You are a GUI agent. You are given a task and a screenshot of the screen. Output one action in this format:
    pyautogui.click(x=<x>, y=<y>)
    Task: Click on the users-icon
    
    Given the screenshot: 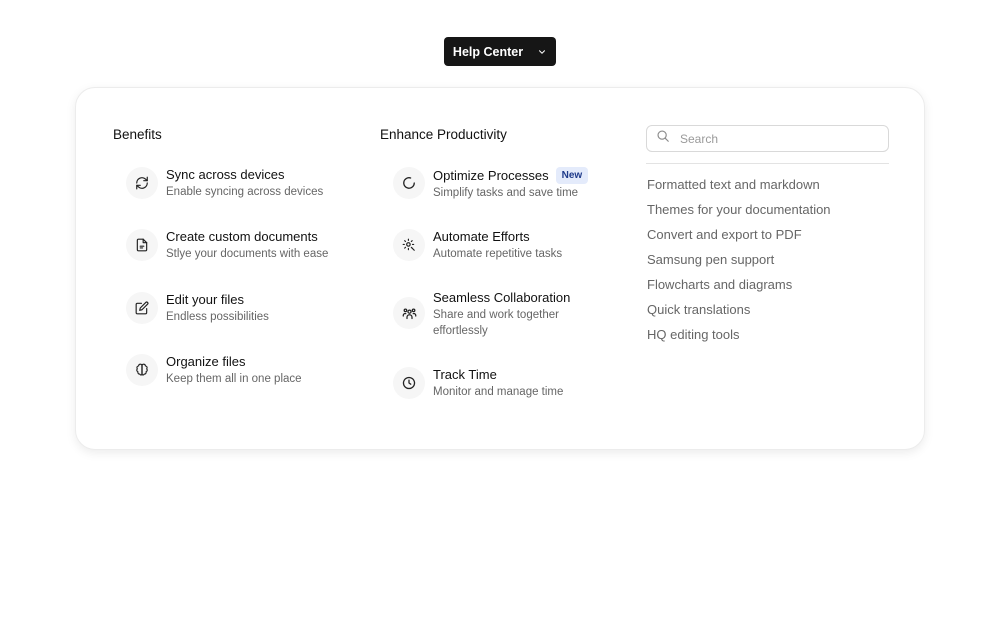 What is the action you would take?
    pyautogui.click(x=409, y=313)
    